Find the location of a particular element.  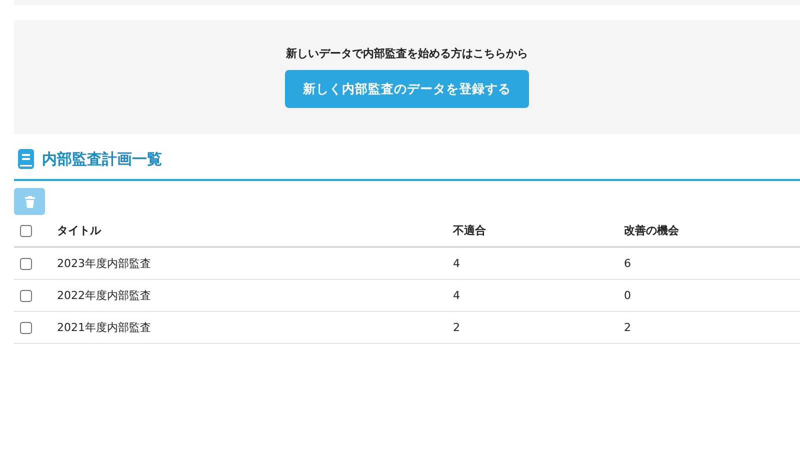

table-cell-text: 2022年度内部監査 is located at coordinates (104, 295).